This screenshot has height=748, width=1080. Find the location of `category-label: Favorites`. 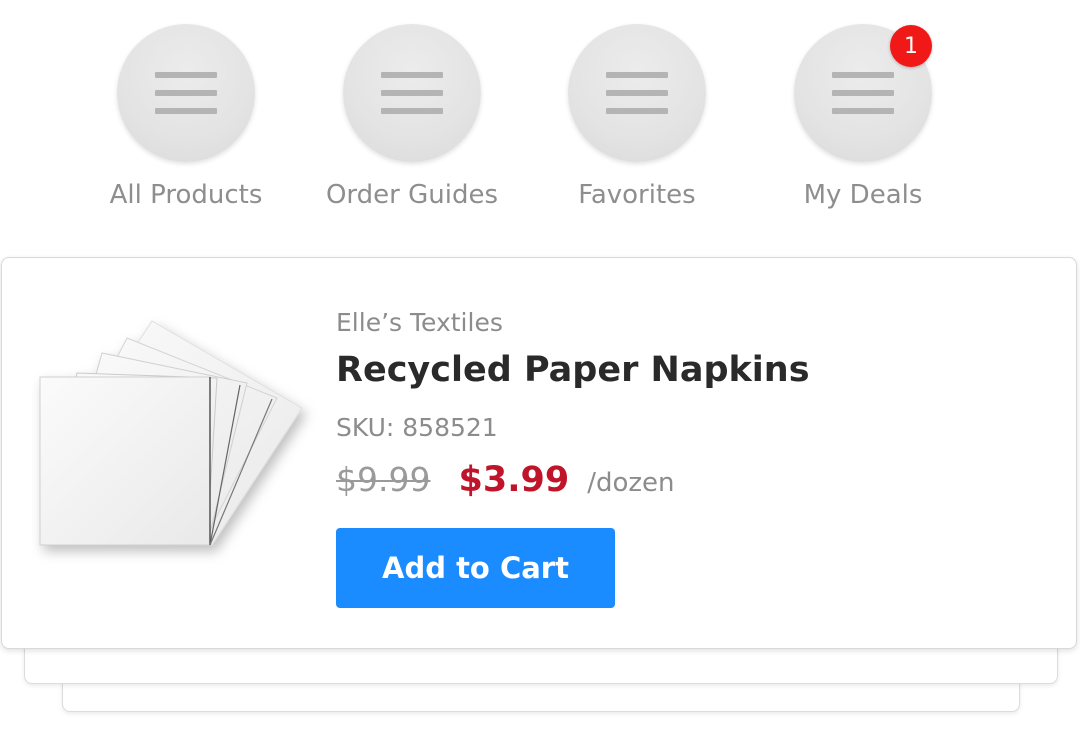

category-label: Favorites is located at coordinates (637, 195).